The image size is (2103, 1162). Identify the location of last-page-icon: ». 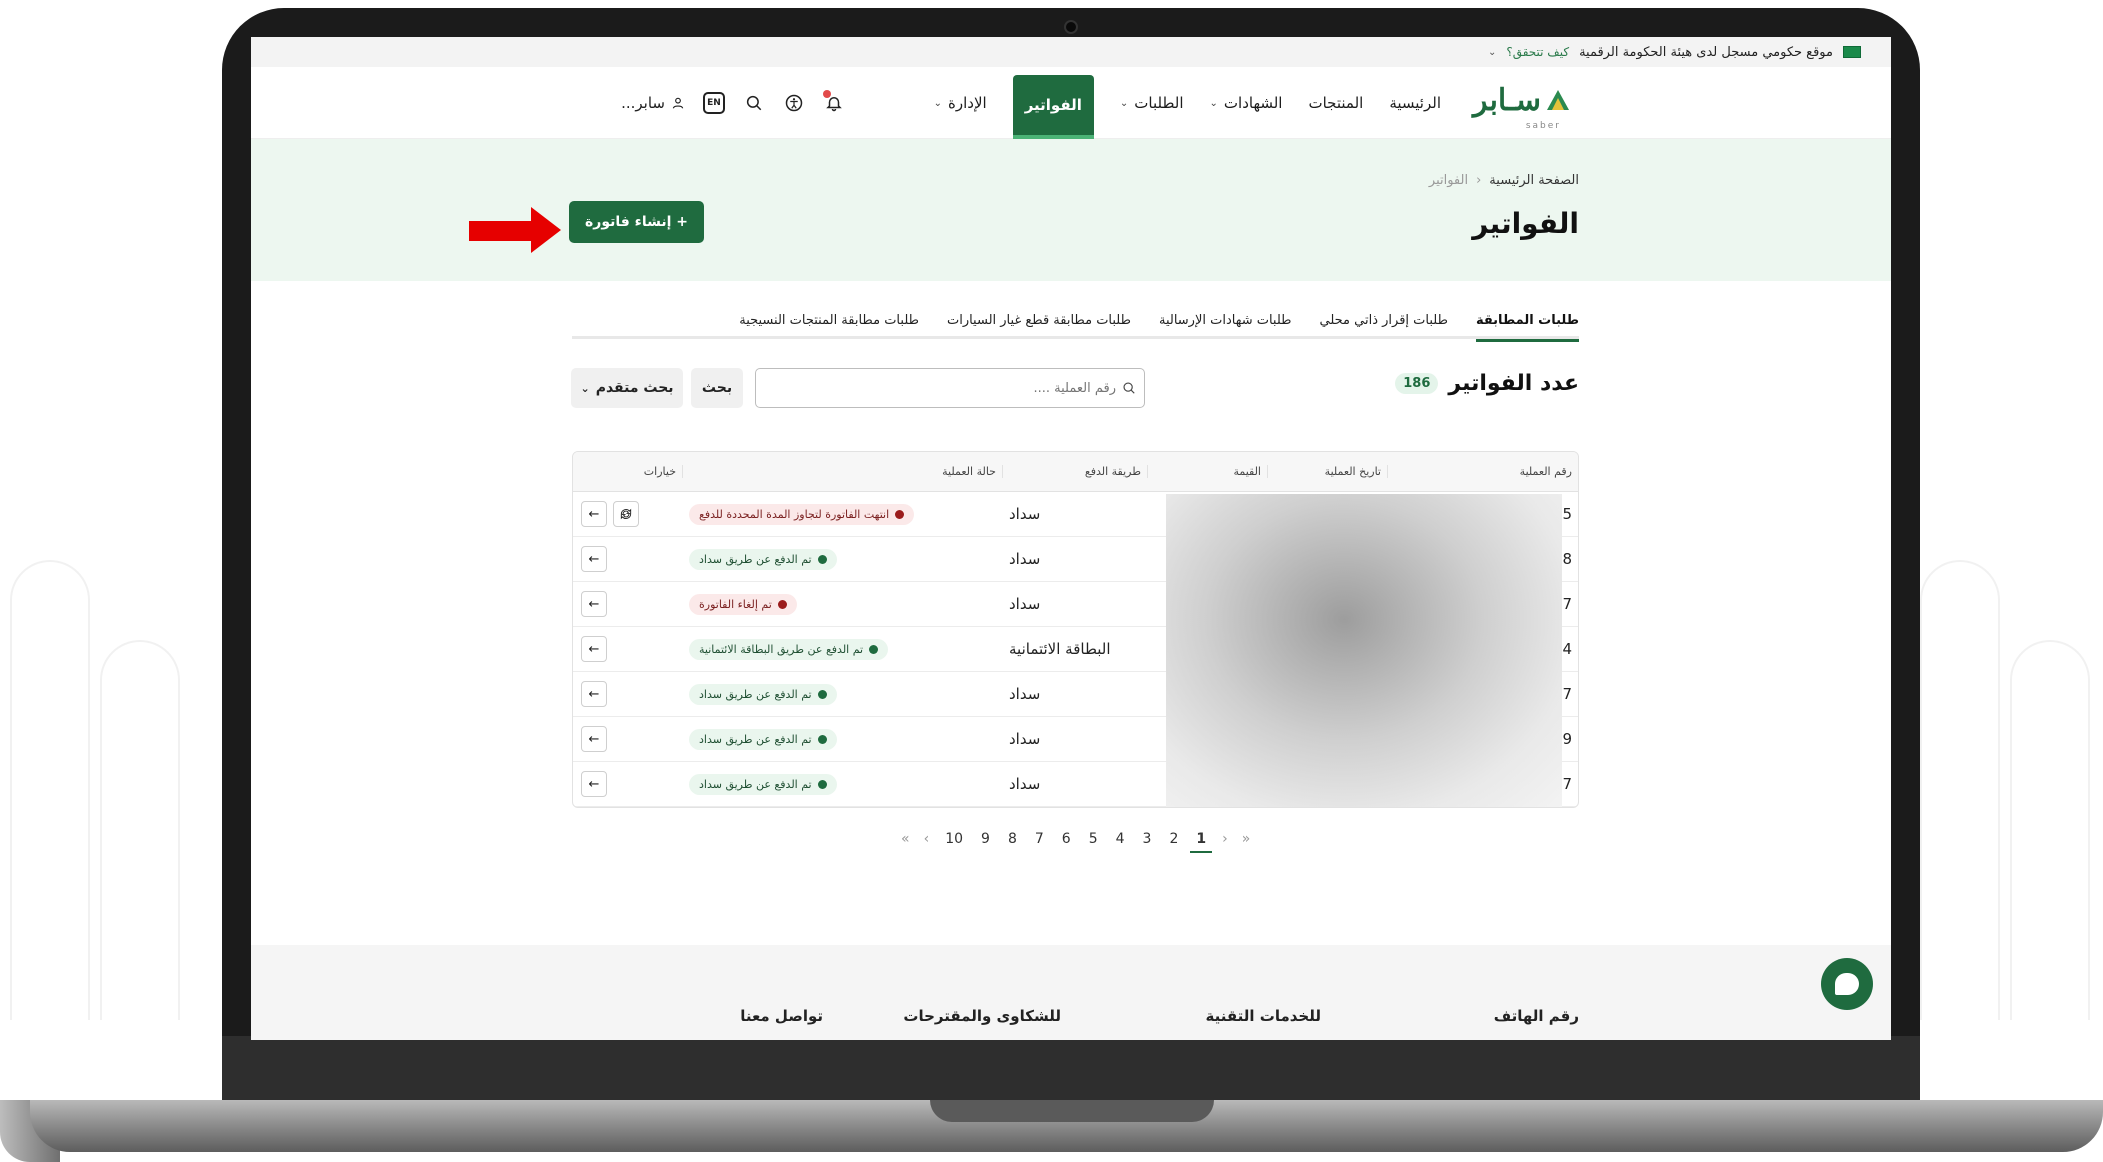
(1246, 839).